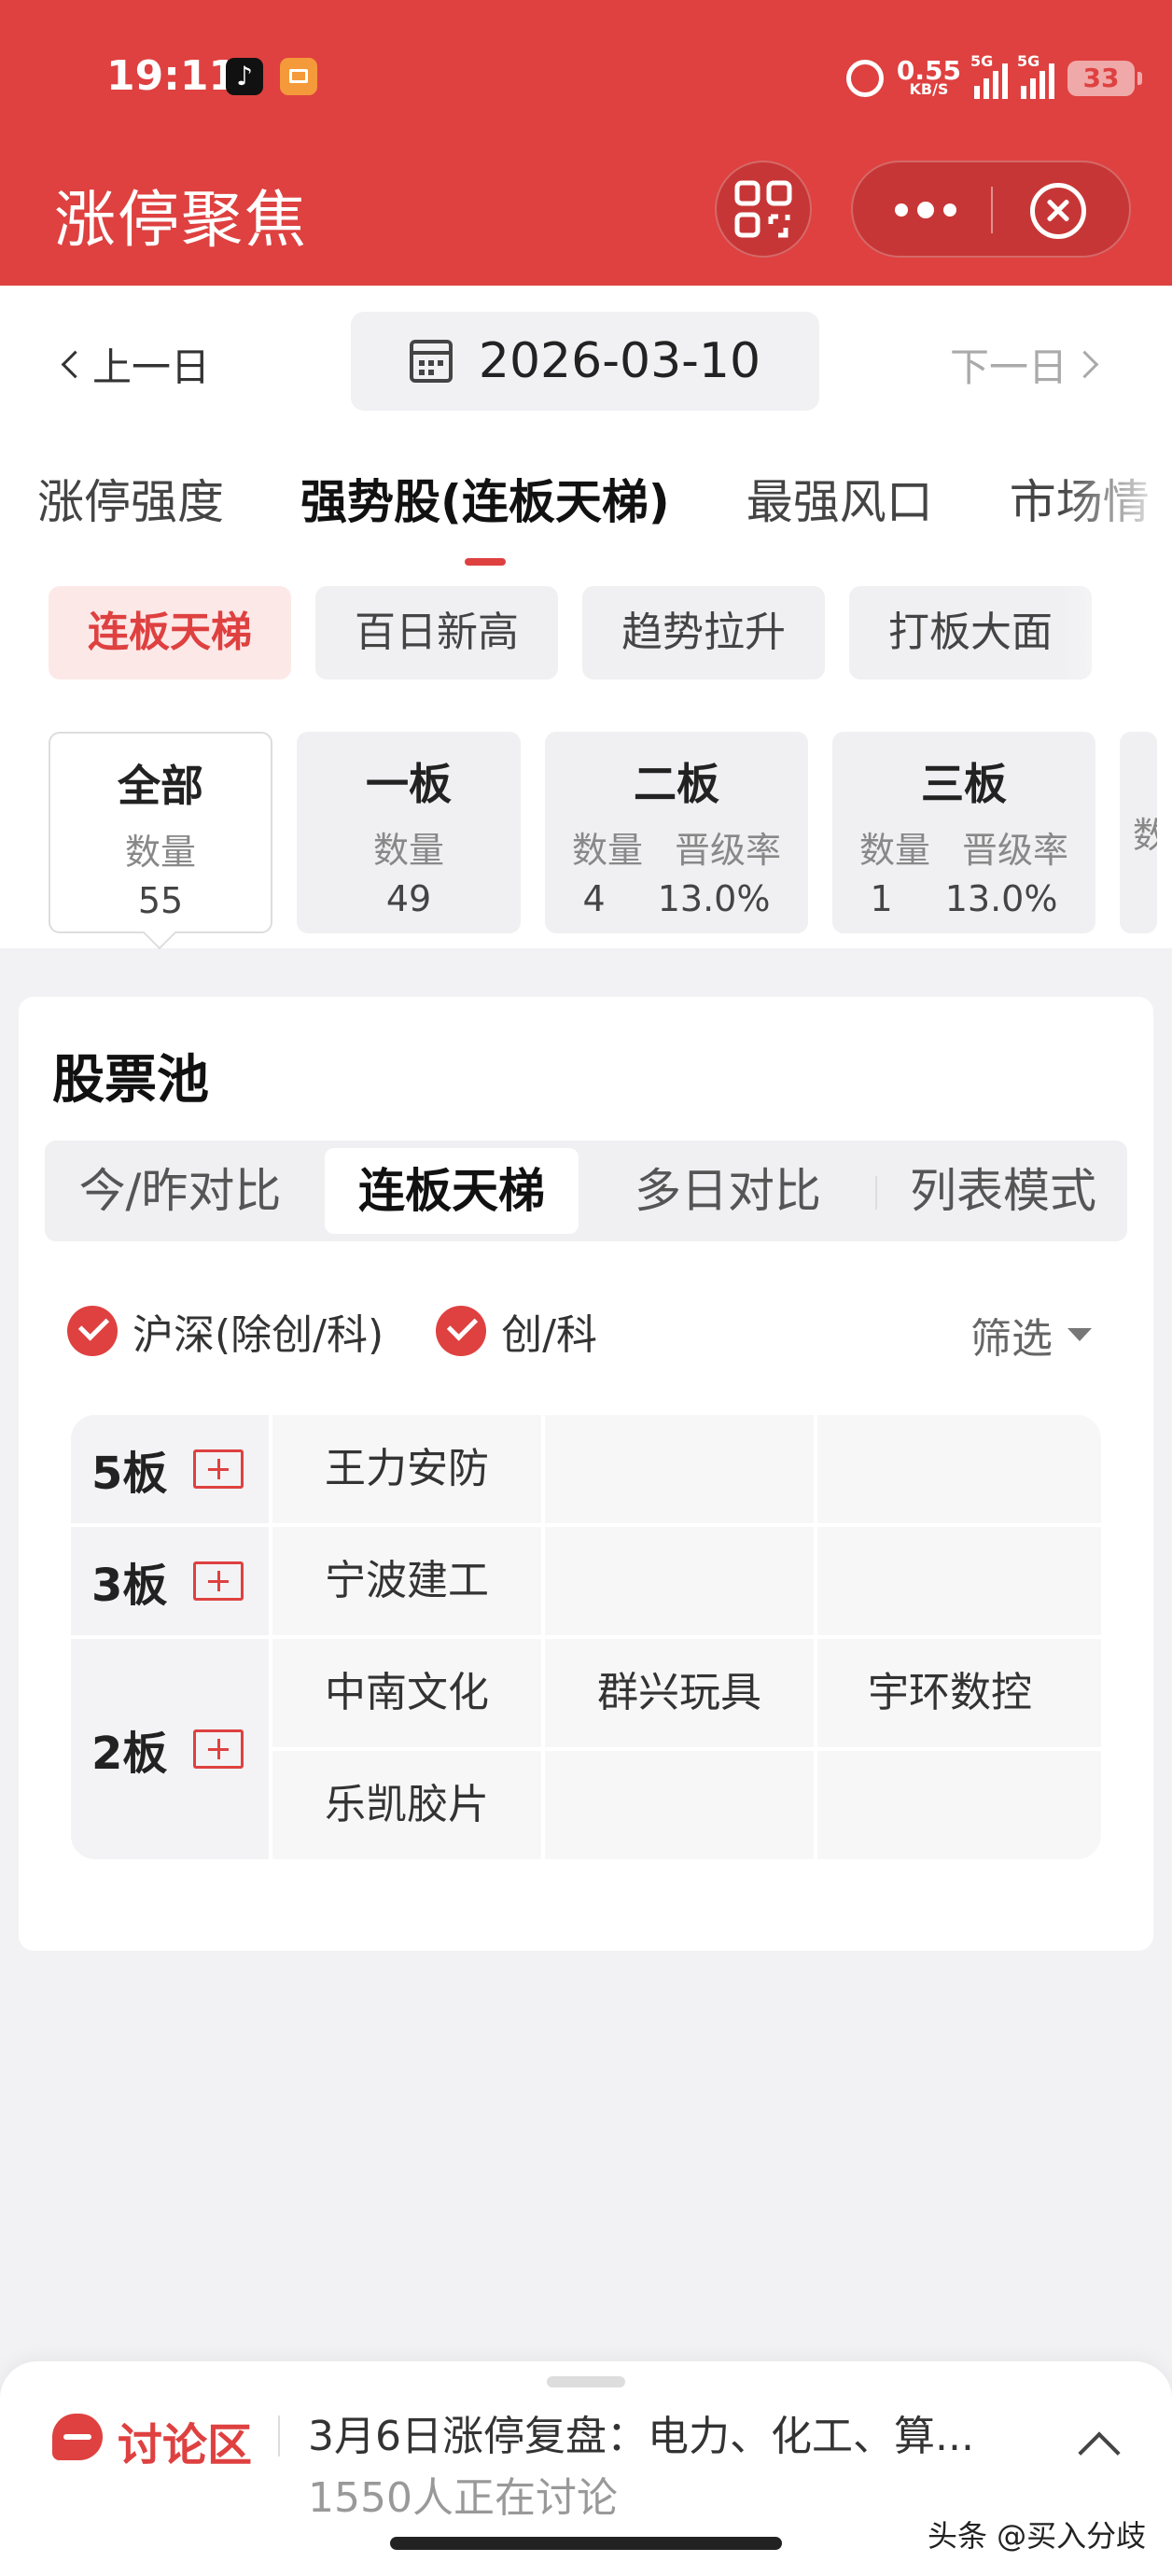 The width and height of the screenshot is (1172, 2576). Describe the element at coordinates (703, 632) in the screenshot. I see `chip-trend-rise: 趋势拉升` at that location.